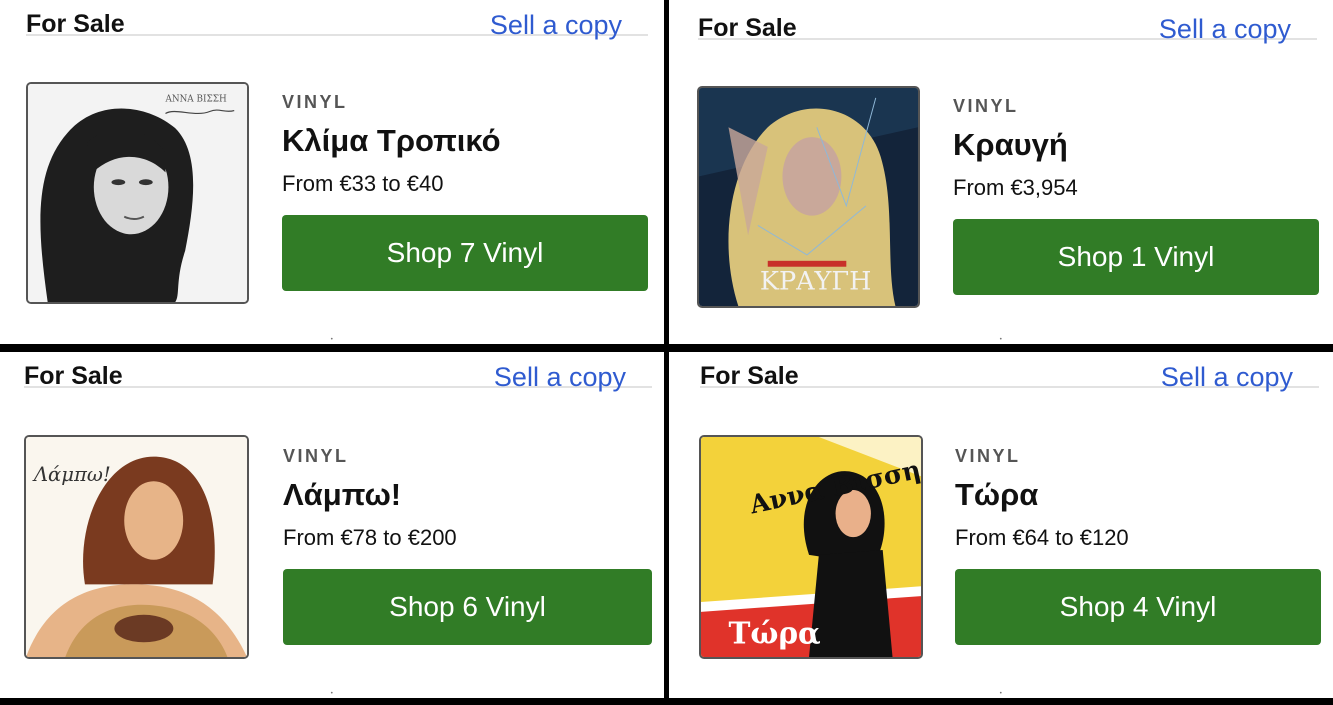  Describe the element at coordinates (1136, 257) in the screenshot. I see `shop-vinyl-button: Shop 1 Vinyl` at that location.